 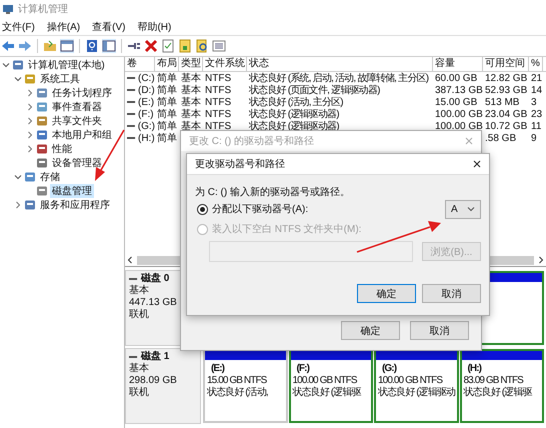 I want to click on search-document-icon, so click(x=202, y=46).